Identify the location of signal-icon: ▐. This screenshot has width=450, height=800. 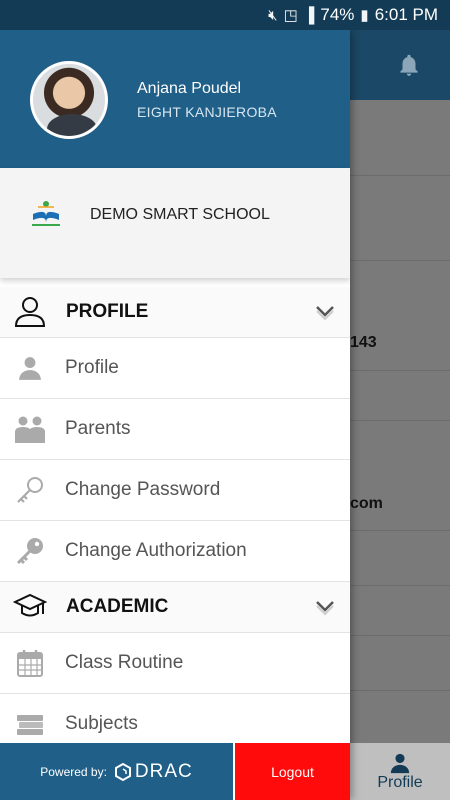
(309, 15).